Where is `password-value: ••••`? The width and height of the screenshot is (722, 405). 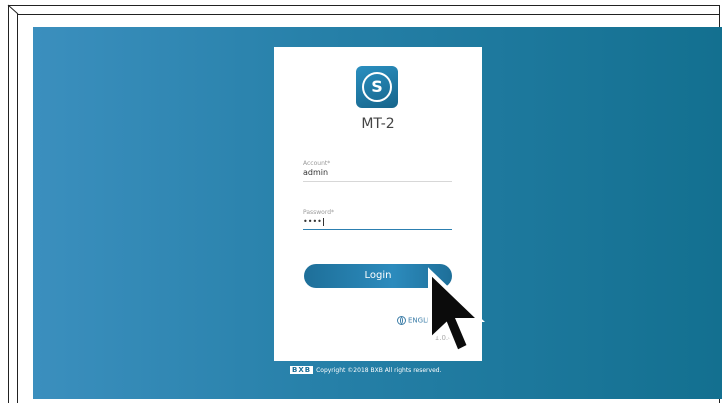
password-value: •••• is located at coordinates (312, 221).